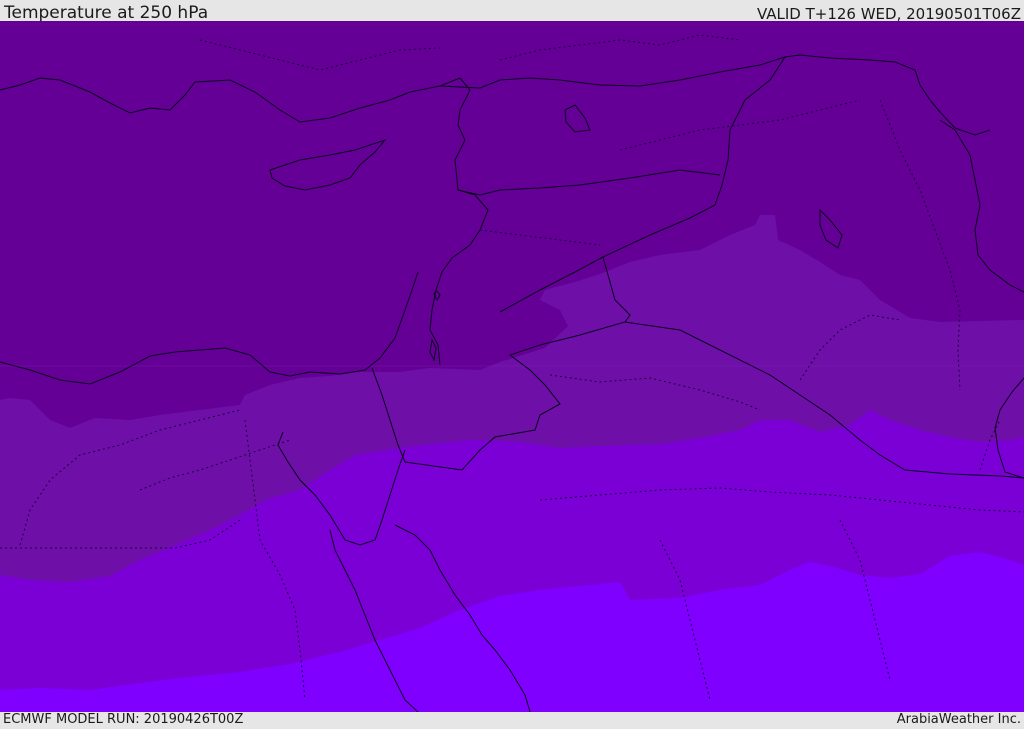 Image resolution: width=1024 pixels, height=729 pixels. Describe the element at coordinates (106, 13) in the screenshot. I see `map-title: Temperature at 250 hPa` at that location.